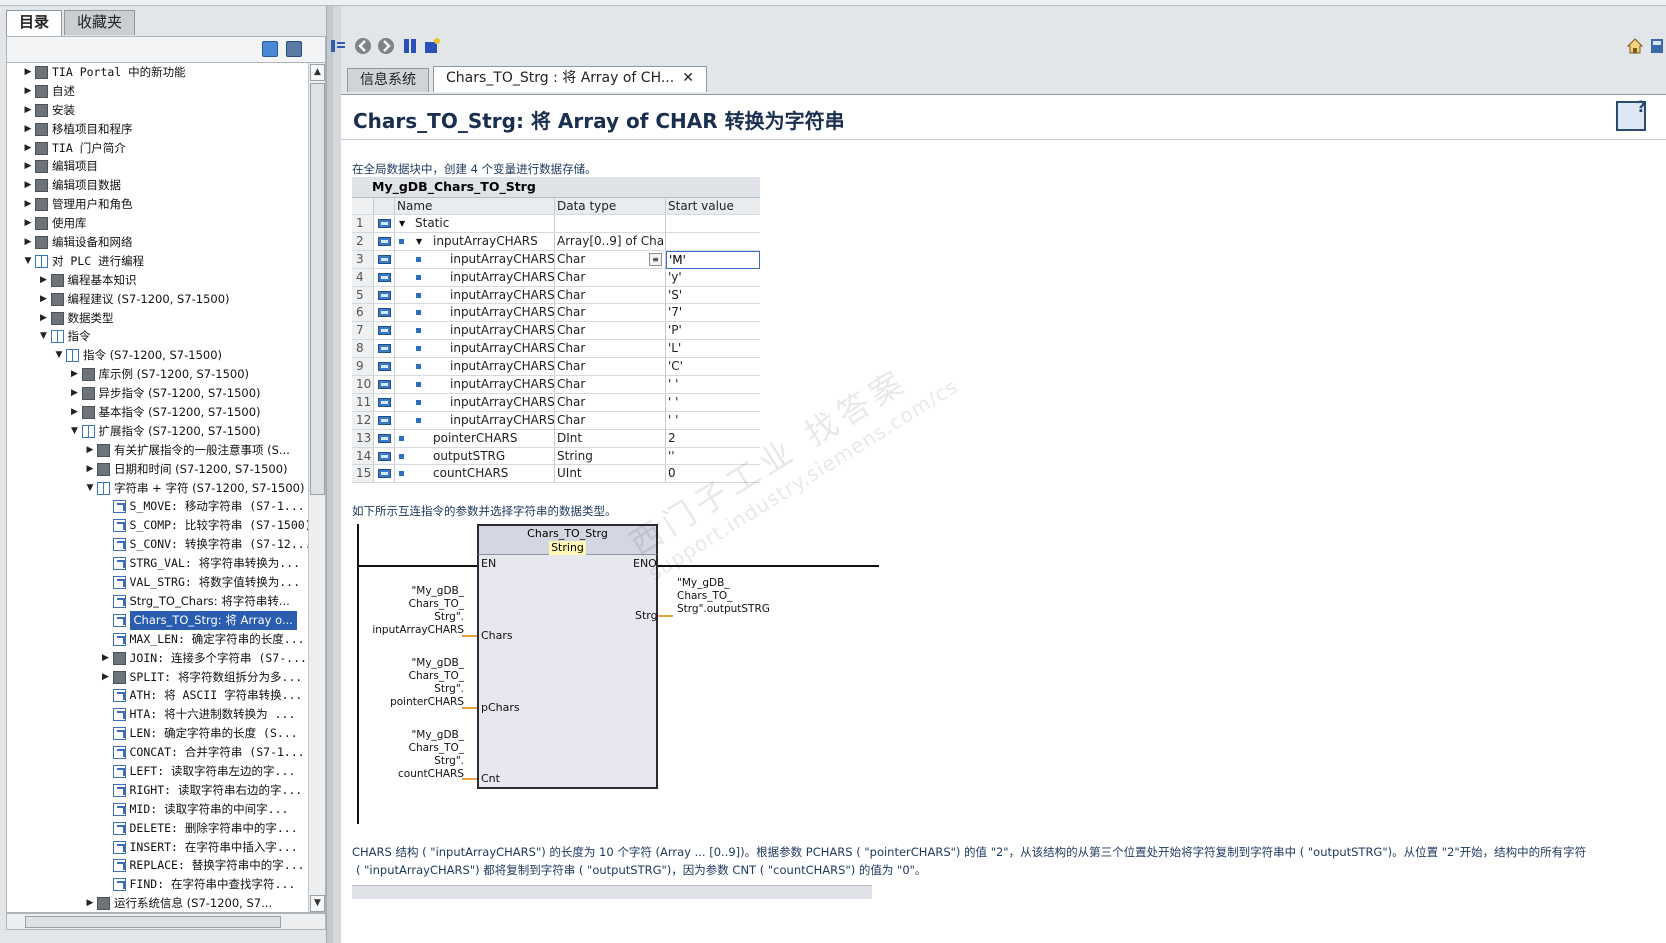 The height and width of the screenshot is (943, 1666). I want to click on table-row: 15 countCHARS UInt 0, so click(556, 474).